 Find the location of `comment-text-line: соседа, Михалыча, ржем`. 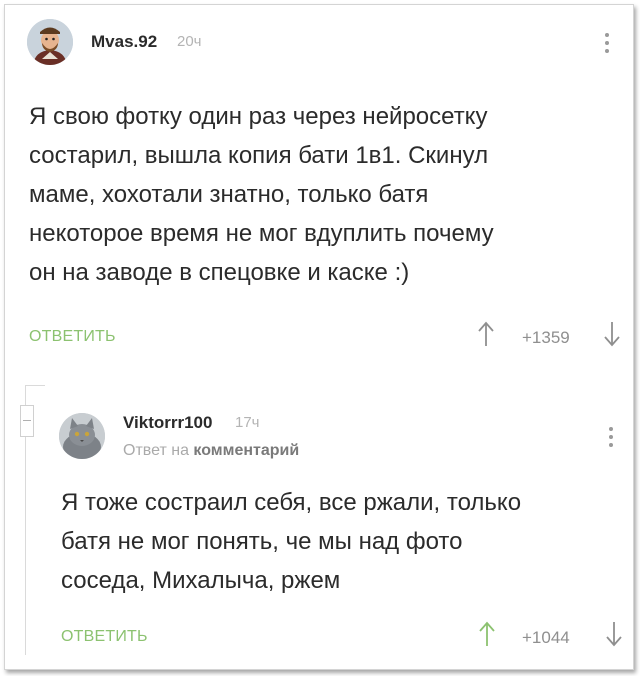

comment-text-line: соседа, Михалыча, ржем is located at coordinates (201, 580).